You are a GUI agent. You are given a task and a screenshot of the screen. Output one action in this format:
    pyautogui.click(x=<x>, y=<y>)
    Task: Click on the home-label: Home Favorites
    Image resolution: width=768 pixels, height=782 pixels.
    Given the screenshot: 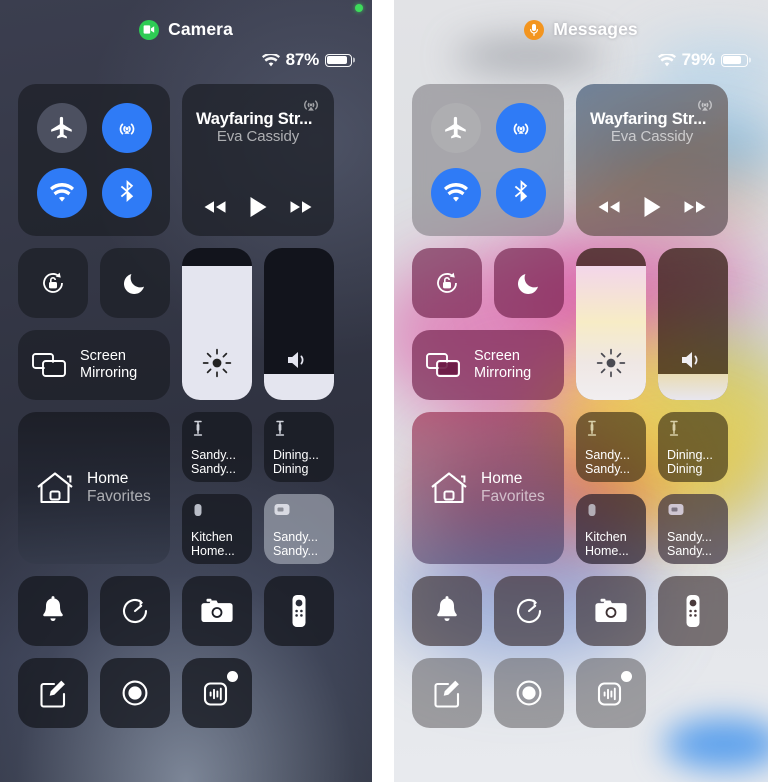 What is the action you would take?
    pyautogui.click(x=513, y=487)
    